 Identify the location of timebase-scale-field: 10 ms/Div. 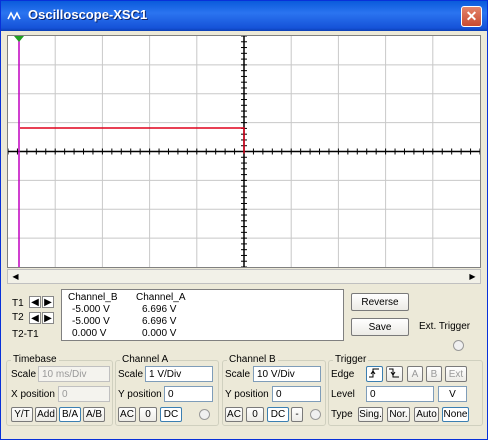
(74, 374).